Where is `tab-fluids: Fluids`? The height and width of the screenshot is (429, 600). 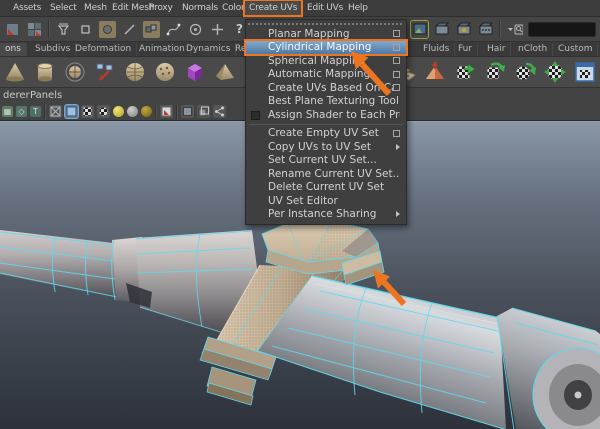
tab-fluids: Fluids is located at coordinates (437, 49).